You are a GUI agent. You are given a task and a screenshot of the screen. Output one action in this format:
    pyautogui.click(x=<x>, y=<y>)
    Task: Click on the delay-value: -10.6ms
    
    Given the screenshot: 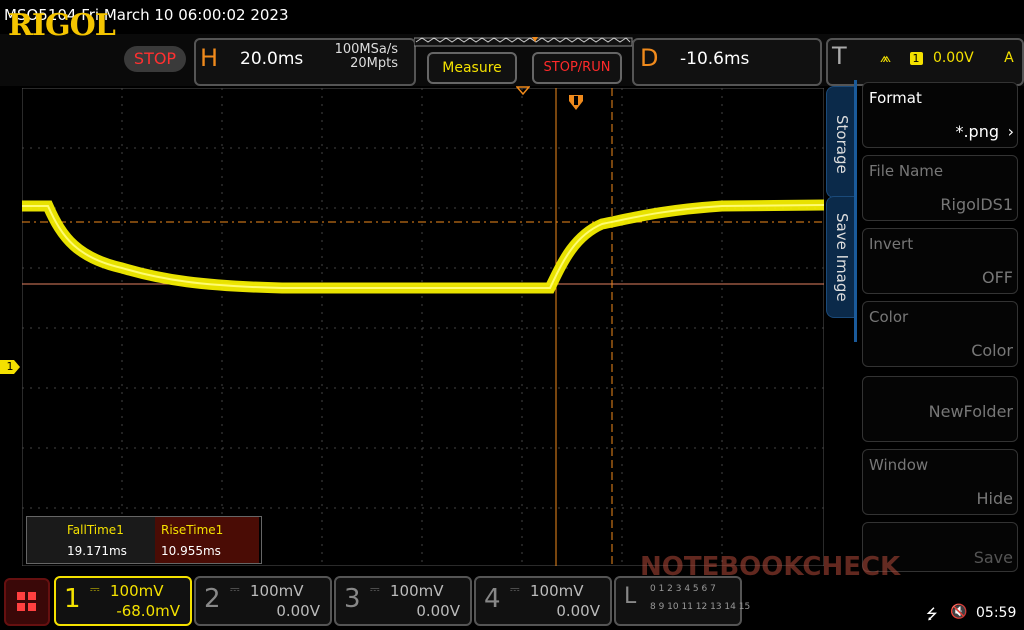 What is the action you would take?
    pyautogui.click(x=715, y=59)
    